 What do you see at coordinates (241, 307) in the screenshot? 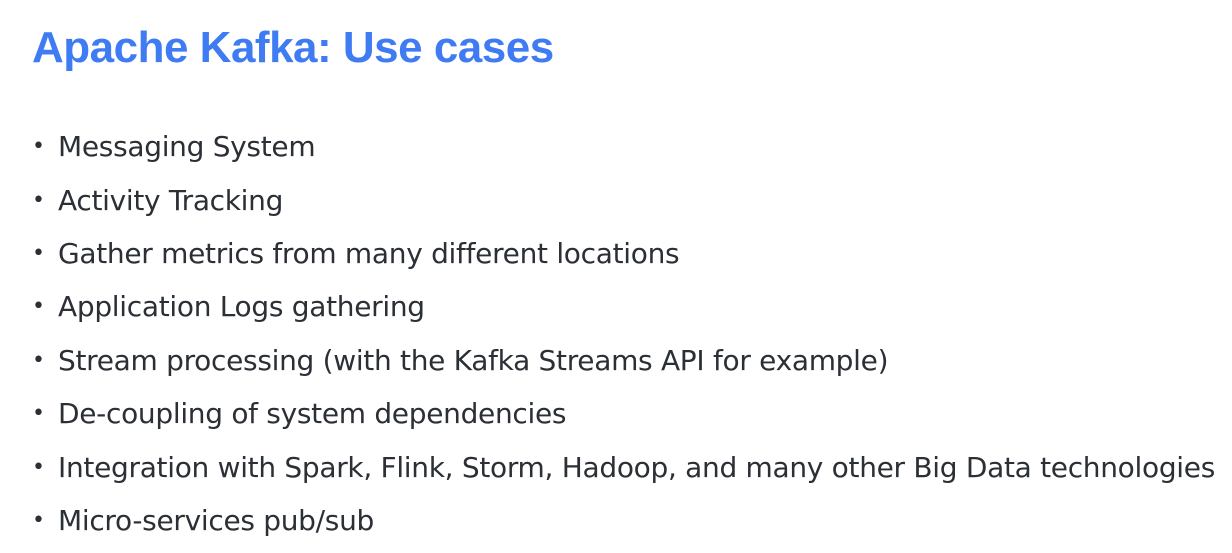
I see `bullet-text: Application Logs gathering` at bounding box center [241, 307].